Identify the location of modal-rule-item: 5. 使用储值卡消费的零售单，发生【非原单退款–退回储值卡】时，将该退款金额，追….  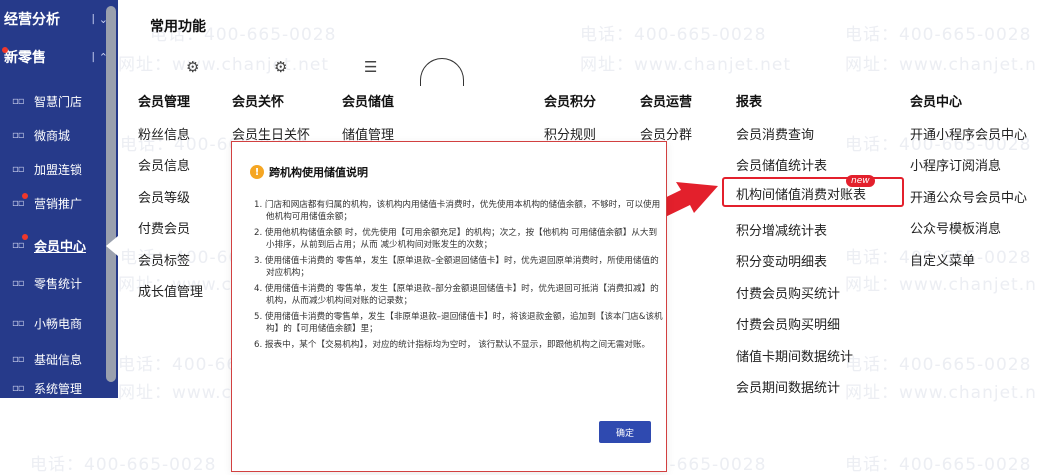
(458, 323).